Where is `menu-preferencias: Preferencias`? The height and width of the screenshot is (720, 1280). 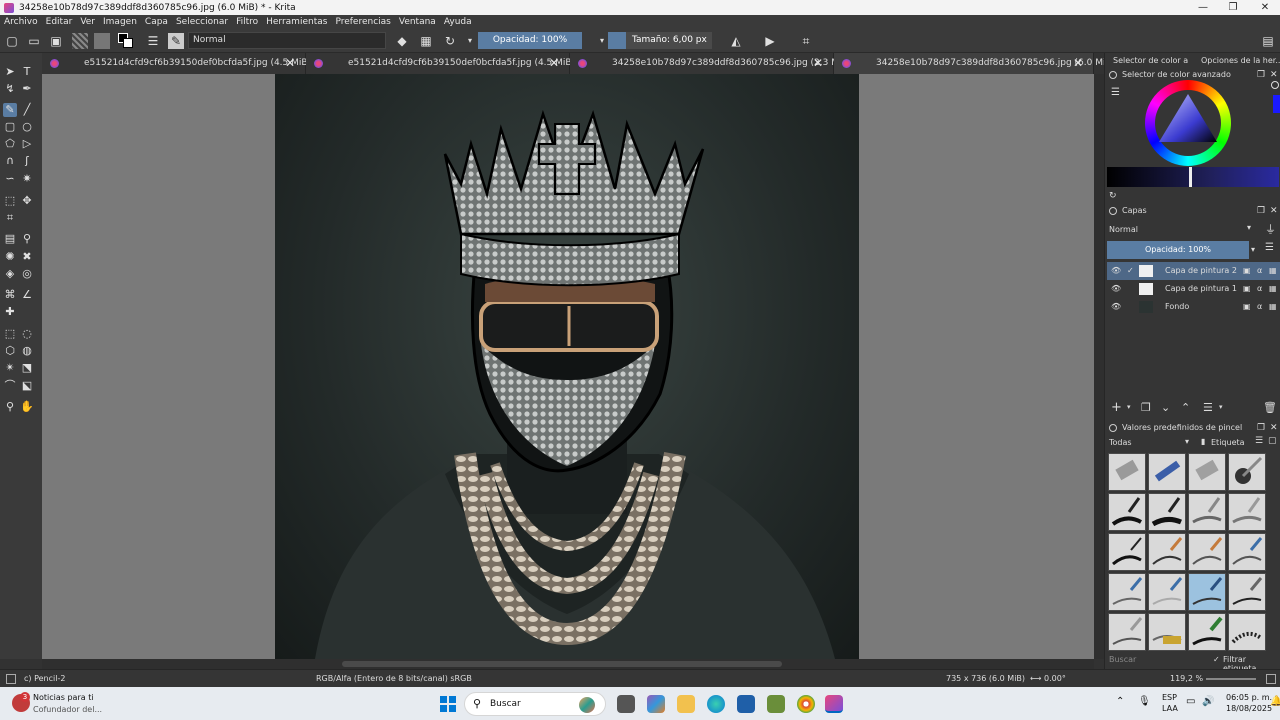 menu-preferencias: Preferencias is located at coordinates (362, 22).